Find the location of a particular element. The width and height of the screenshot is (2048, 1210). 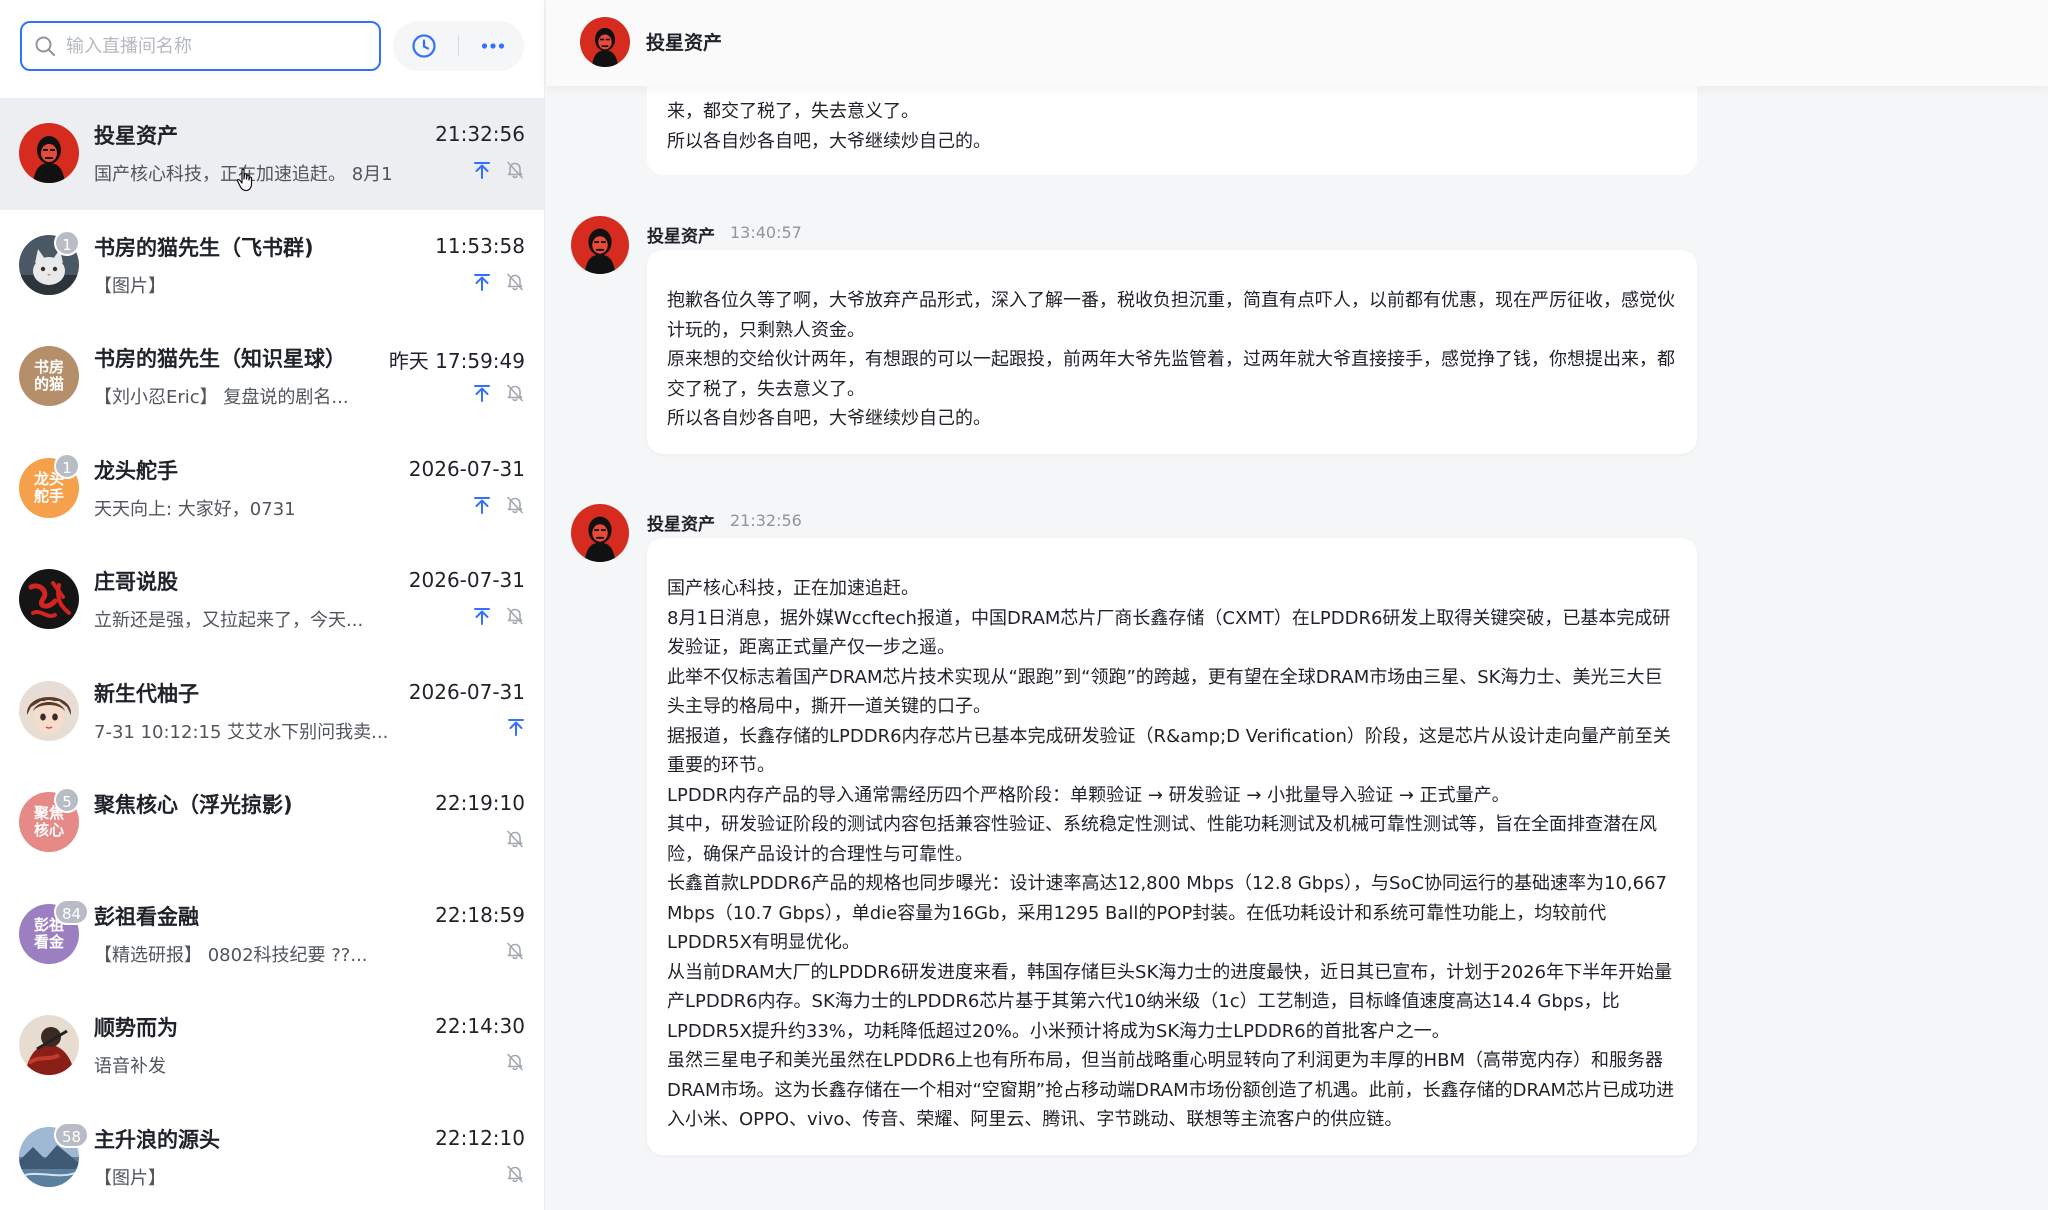

search-icon is located at coordinates (45, 46).